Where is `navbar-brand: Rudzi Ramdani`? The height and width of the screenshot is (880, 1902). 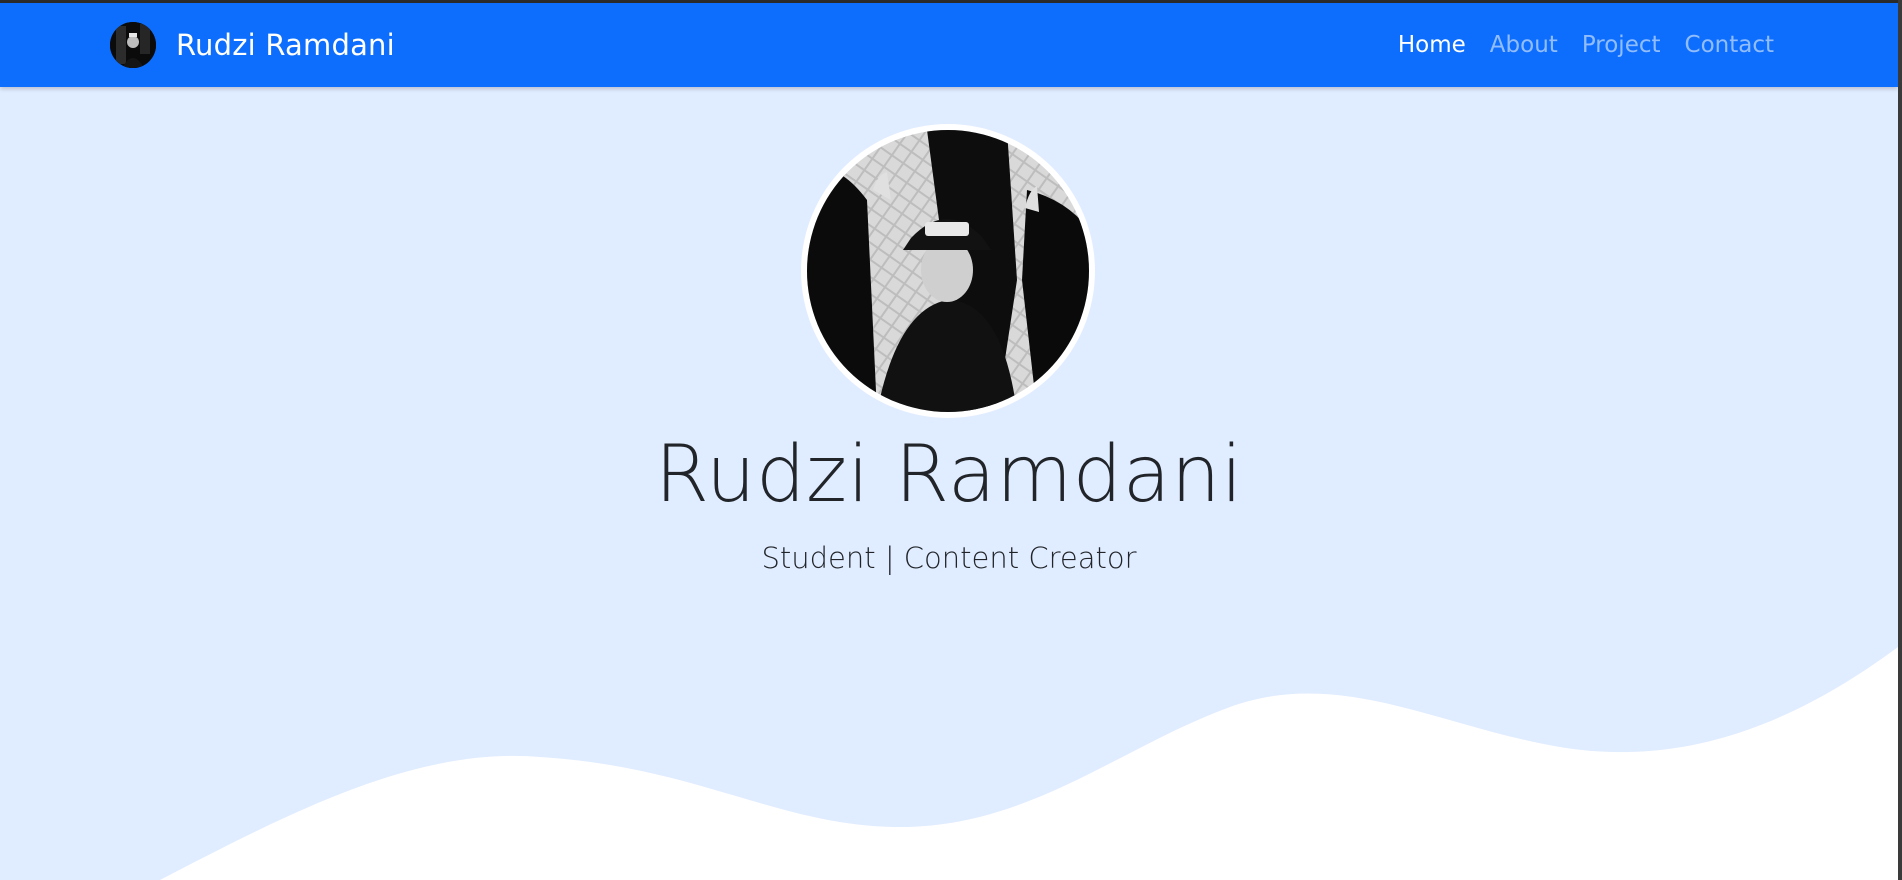
navbar-brand: Rudzi Ramdani is located at coordinates (252, 45).